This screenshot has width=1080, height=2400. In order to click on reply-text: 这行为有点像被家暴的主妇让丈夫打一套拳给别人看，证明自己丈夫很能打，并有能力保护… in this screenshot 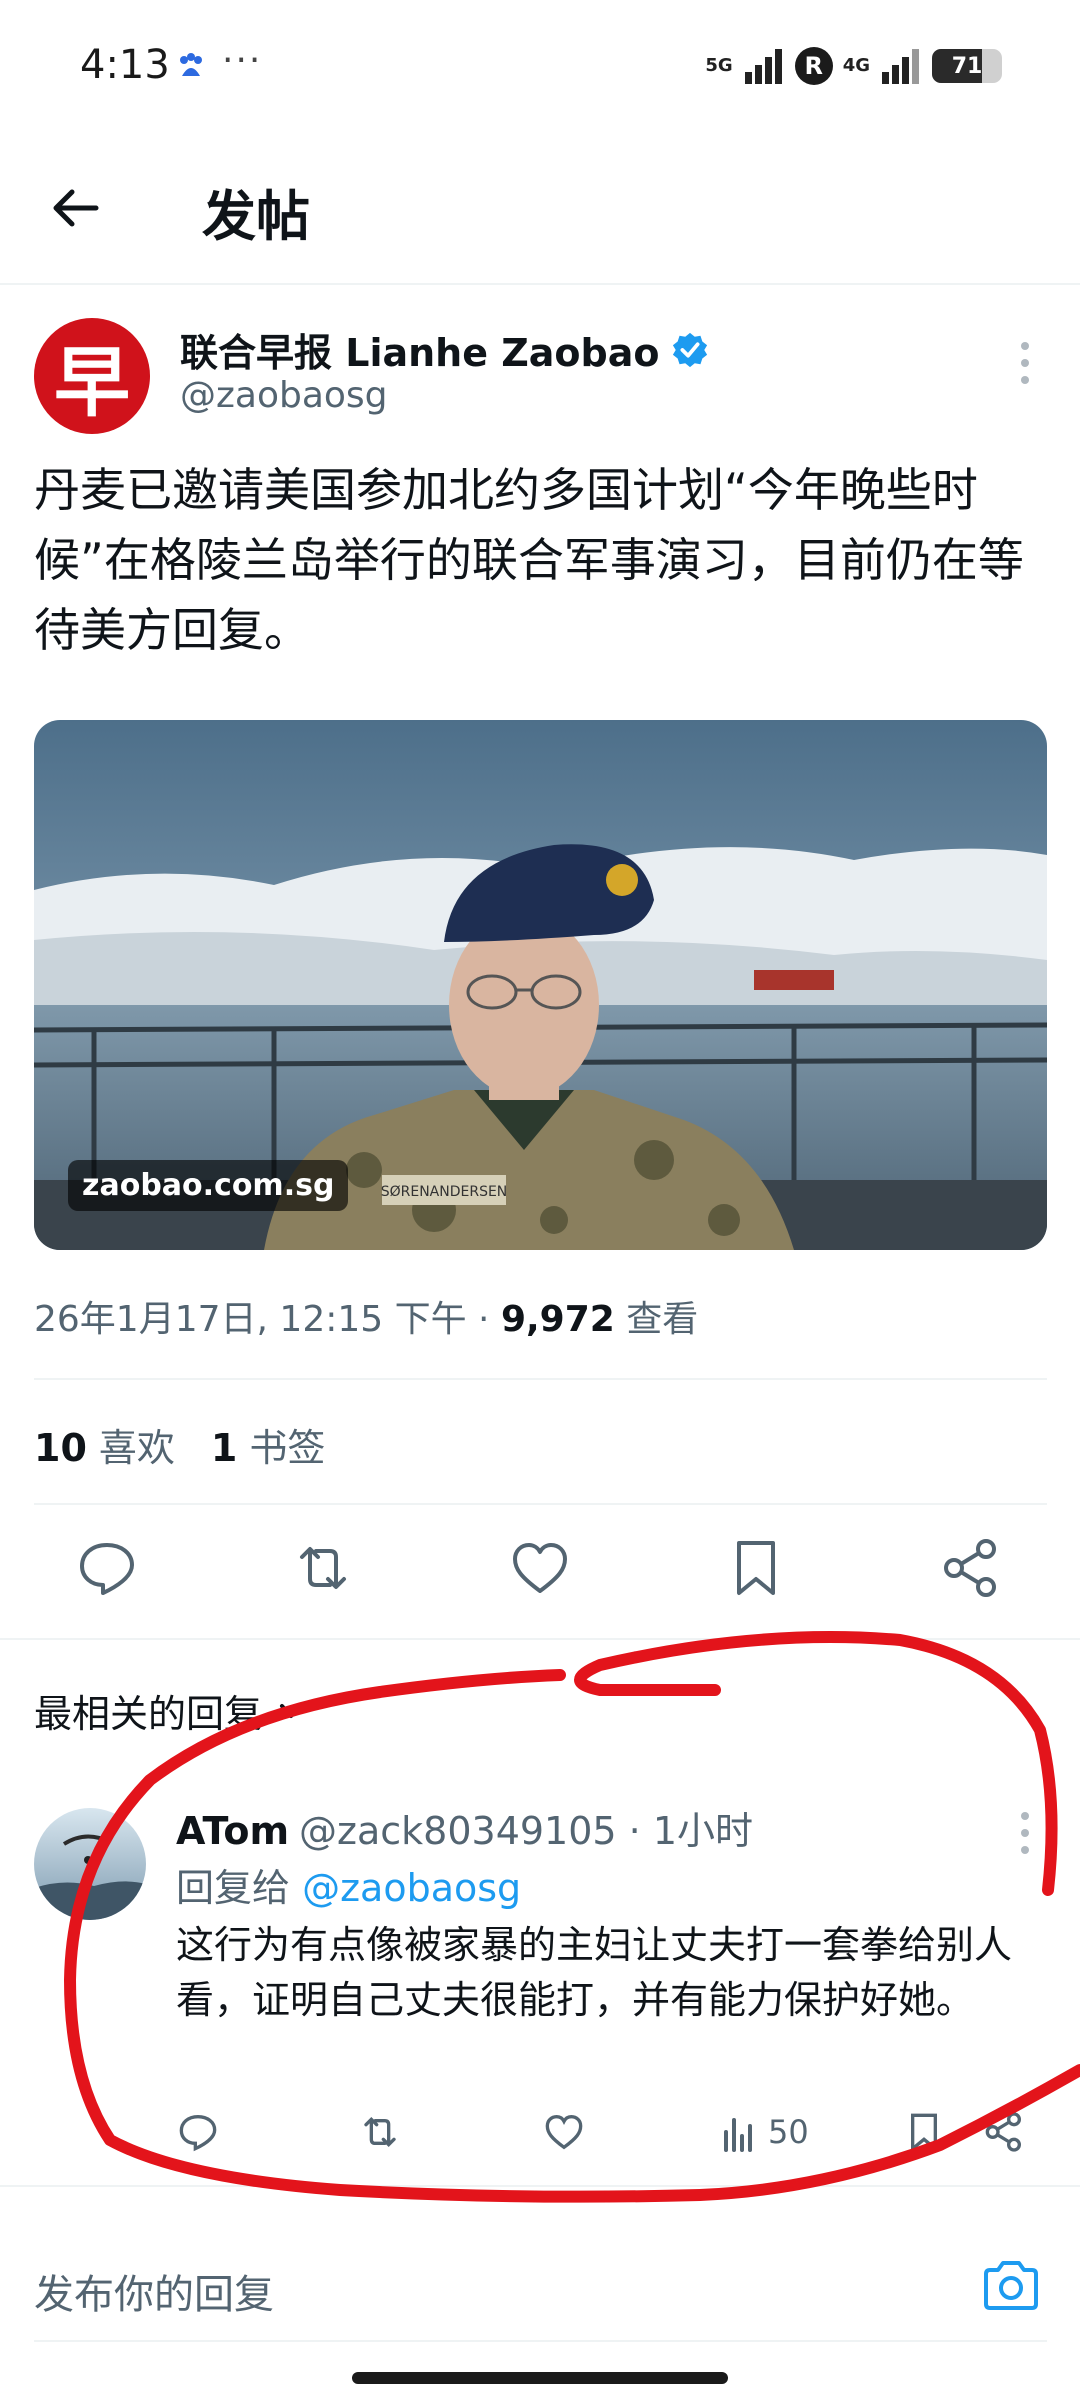, I will do `click(594, 1972)`.